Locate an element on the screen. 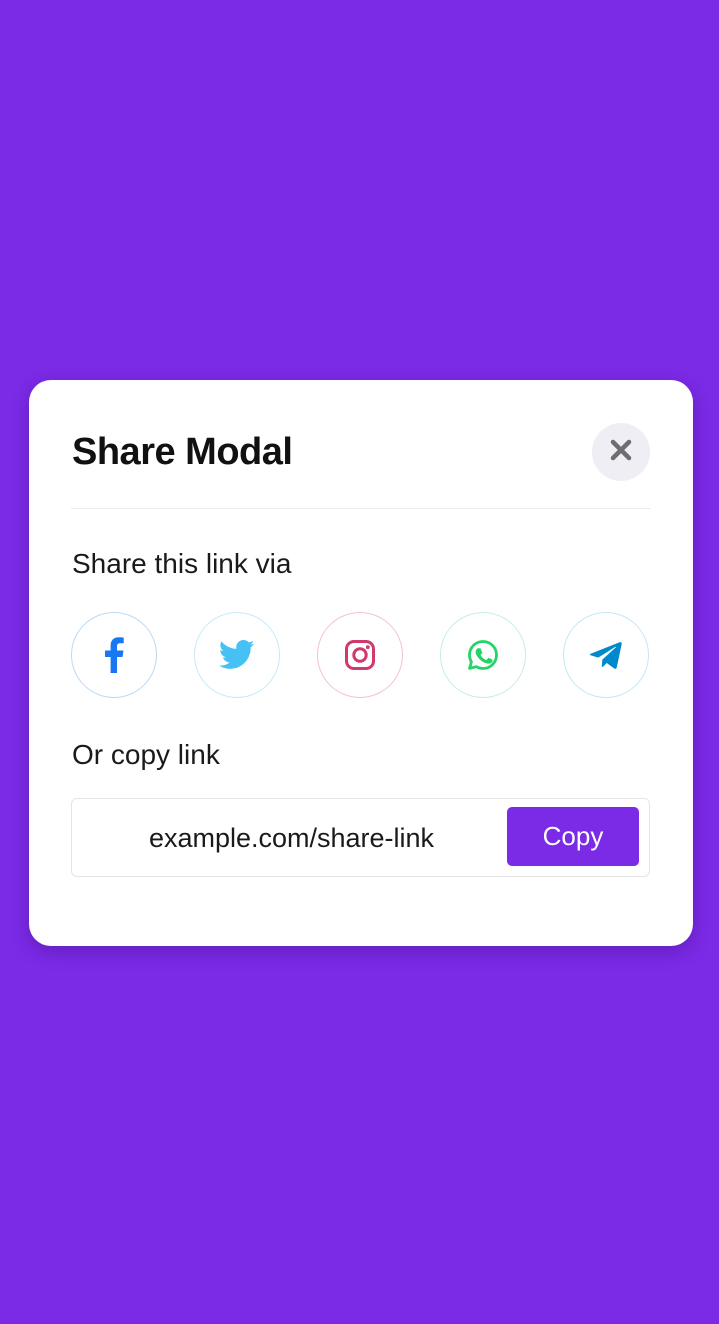  close-icon is located at coordinates (621, 452).